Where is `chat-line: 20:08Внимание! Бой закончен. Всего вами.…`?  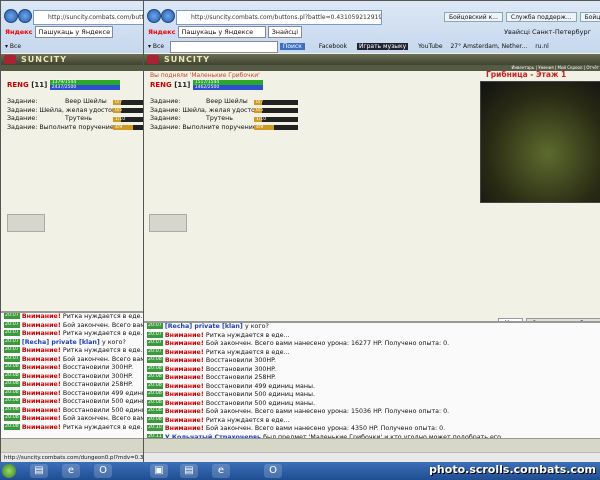
chat-line: 20:08Внимание! Бой закончен. Всего вами.… is located at coordinates (72, 419).